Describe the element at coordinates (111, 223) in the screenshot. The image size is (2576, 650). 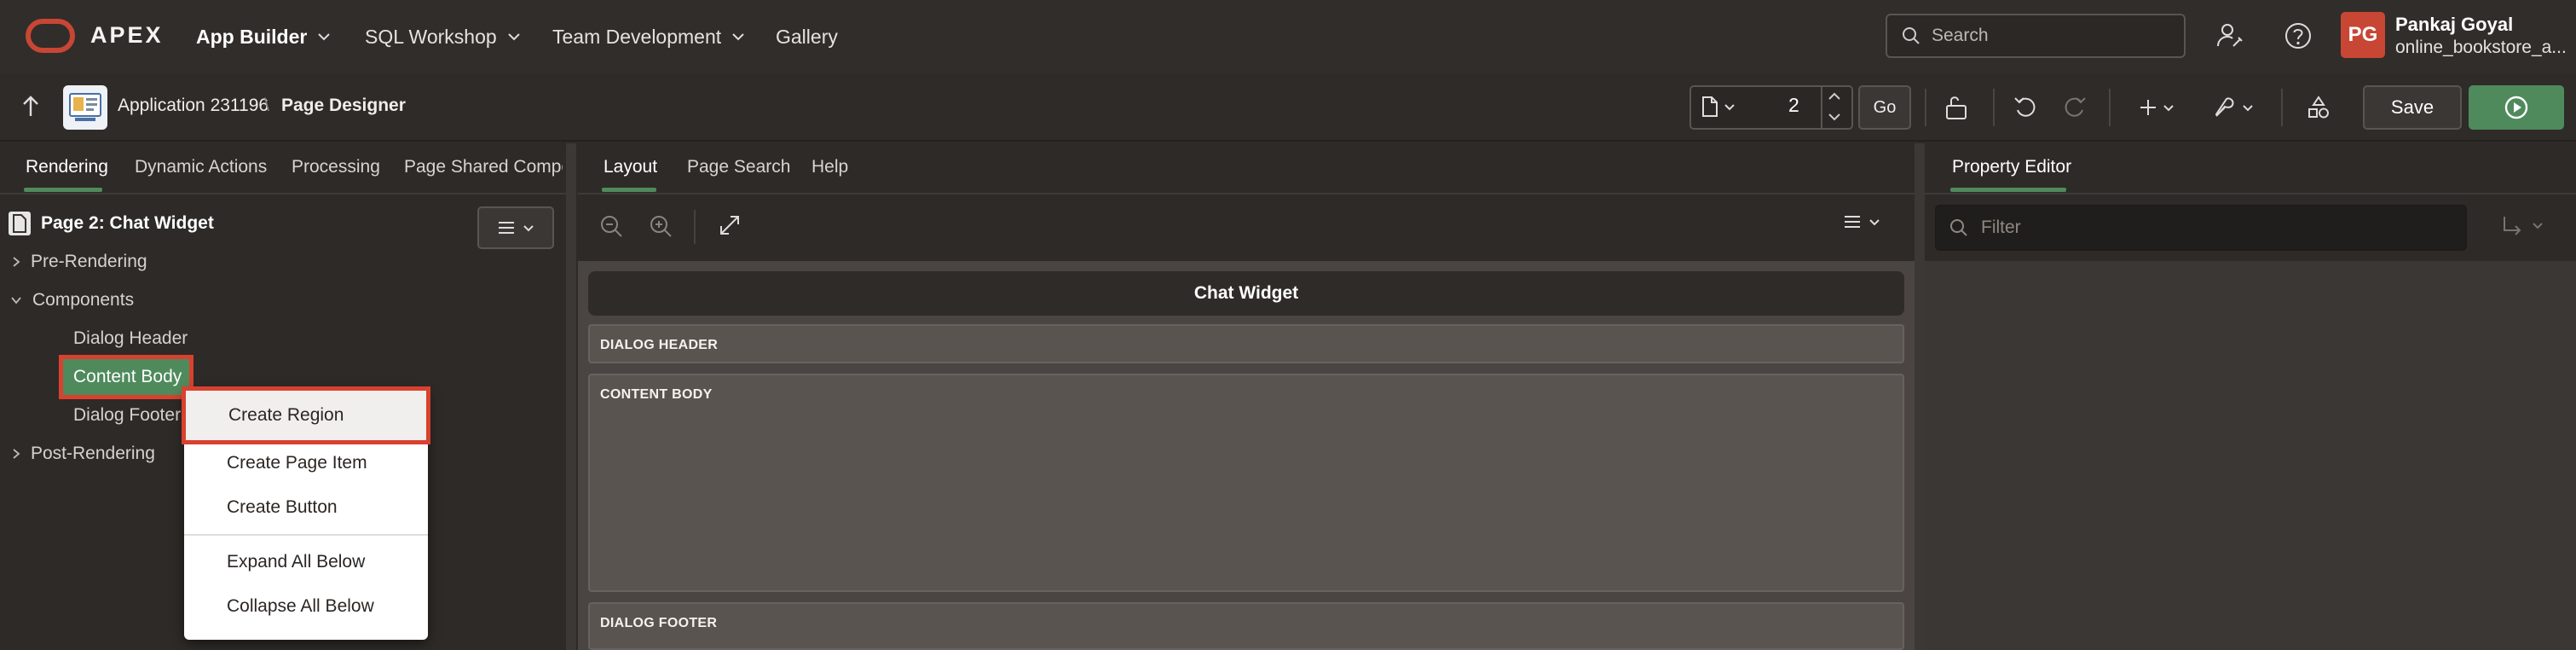
I see `tree-page-root: Page 2: Chat Widget` at that location.